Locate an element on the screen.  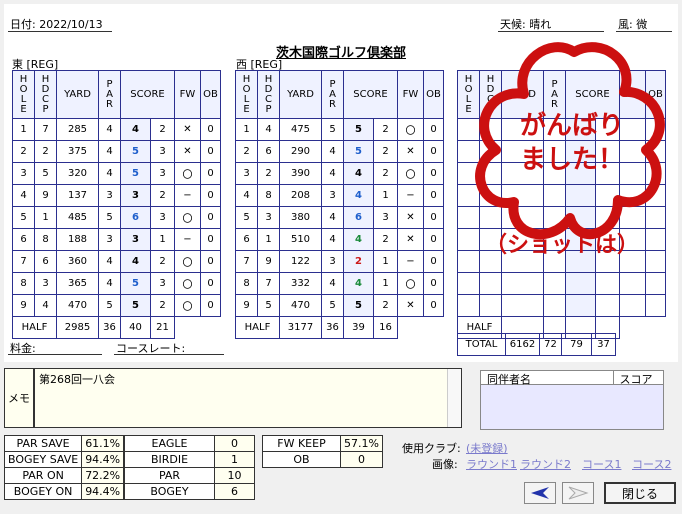
table-row: 5 1 485 5 6 3 〇 0 is located at coordinates (116, 217).